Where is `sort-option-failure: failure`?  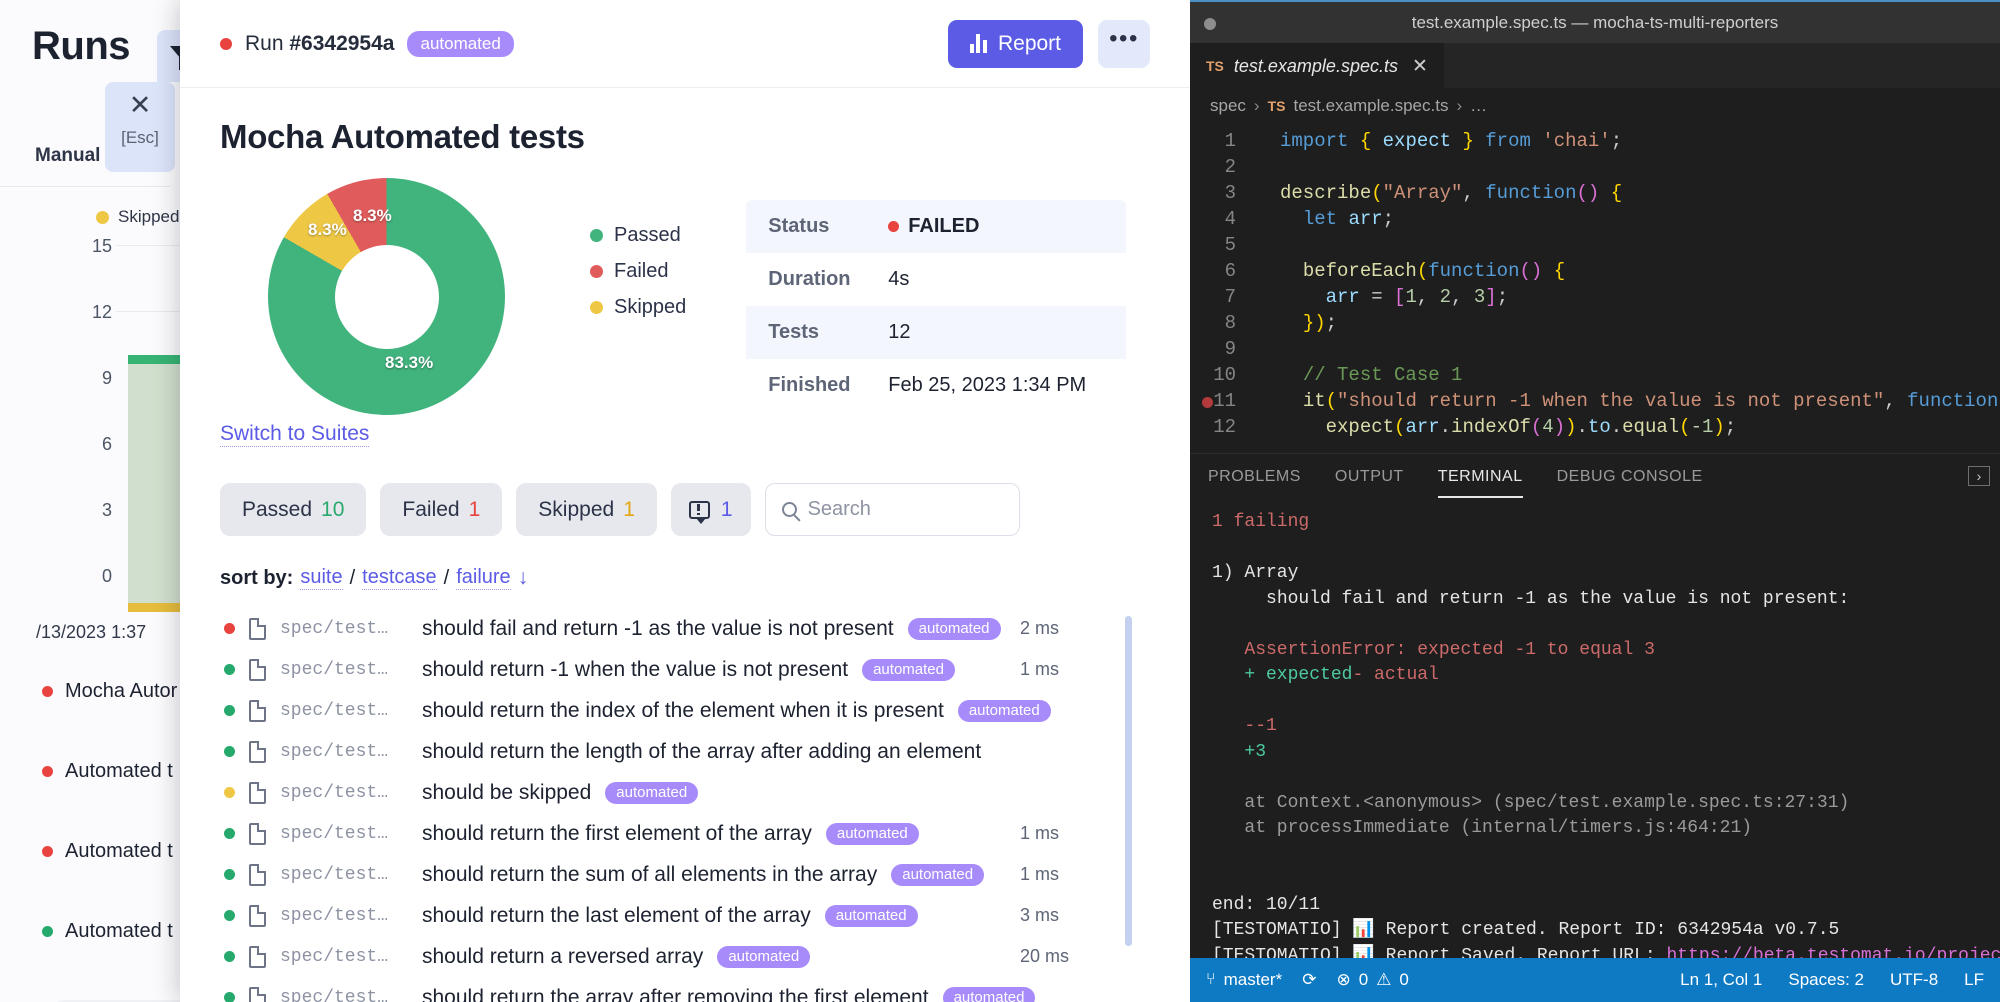
sort-option-failure: failure is located at coordinates (483, 578).